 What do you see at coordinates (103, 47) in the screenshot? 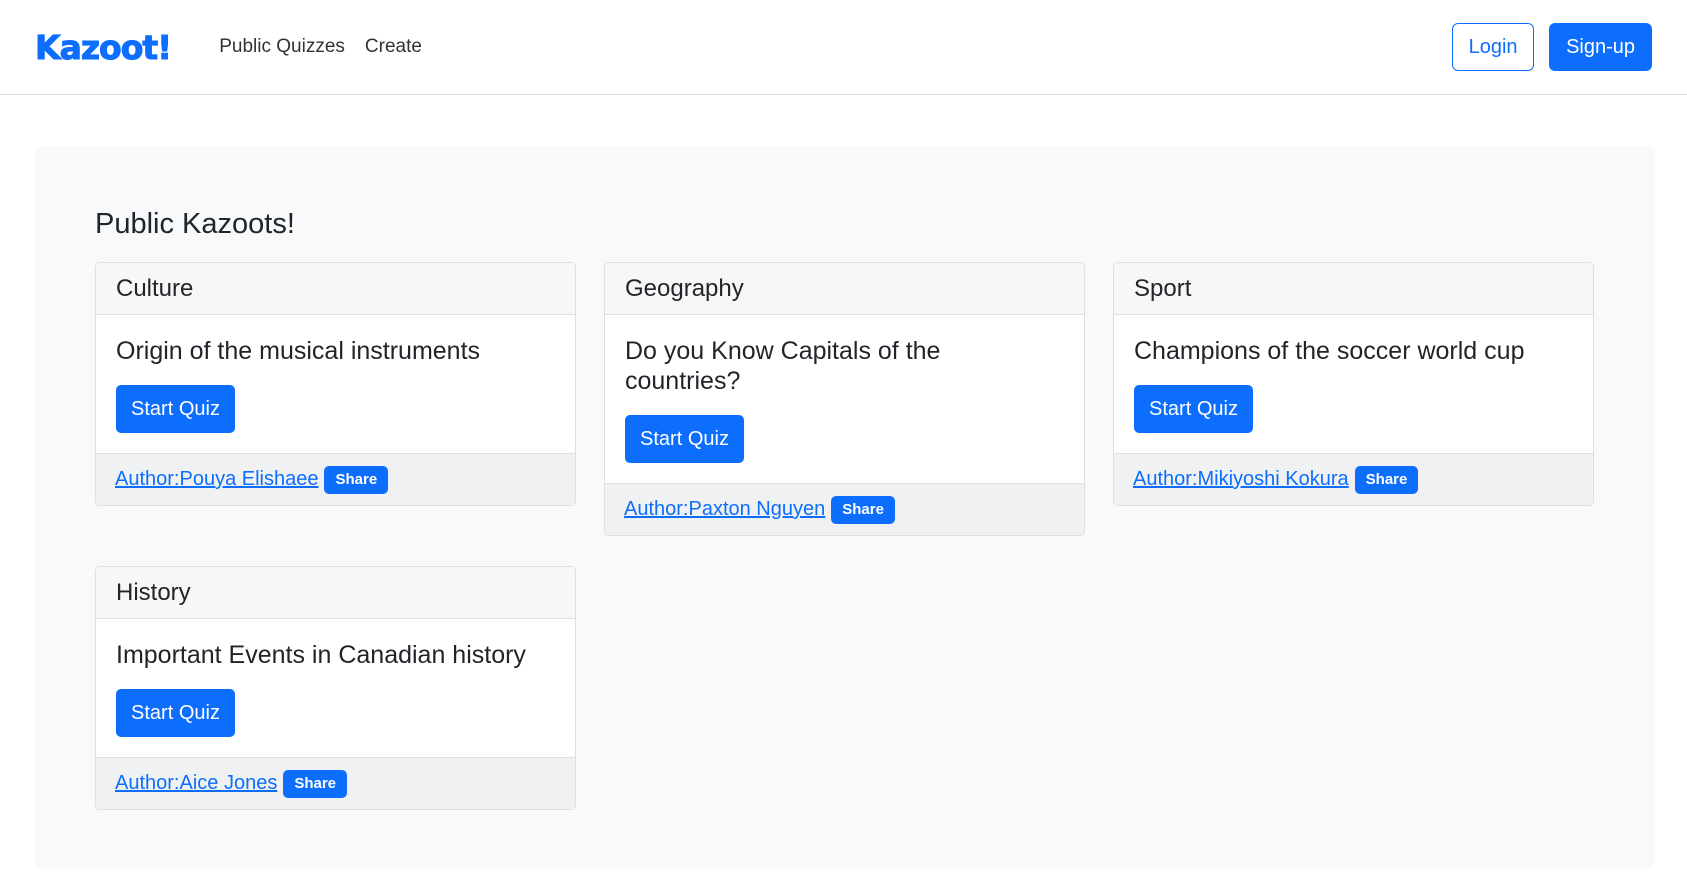
I see `brand-logo: Kazoot!` at bounding box center [103, 47].